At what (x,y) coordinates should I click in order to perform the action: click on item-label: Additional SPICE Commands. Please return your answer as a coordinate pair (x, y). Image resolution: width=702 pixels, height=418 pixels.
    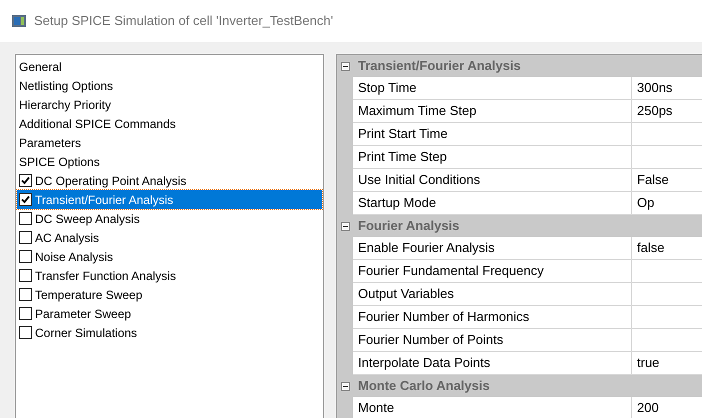
    Looking at the image, I should click on (97, 124).